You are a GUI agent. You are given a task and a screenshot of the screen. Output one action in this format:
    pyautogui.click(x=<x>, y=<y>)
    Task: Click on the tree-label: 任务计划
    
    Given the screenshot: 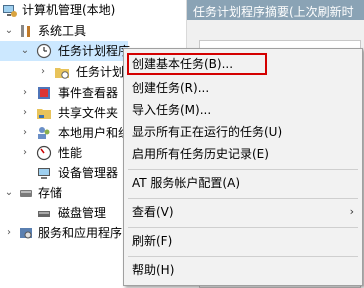 What is the action you would take?
    pyautogui.click(x=100, y=72)
    